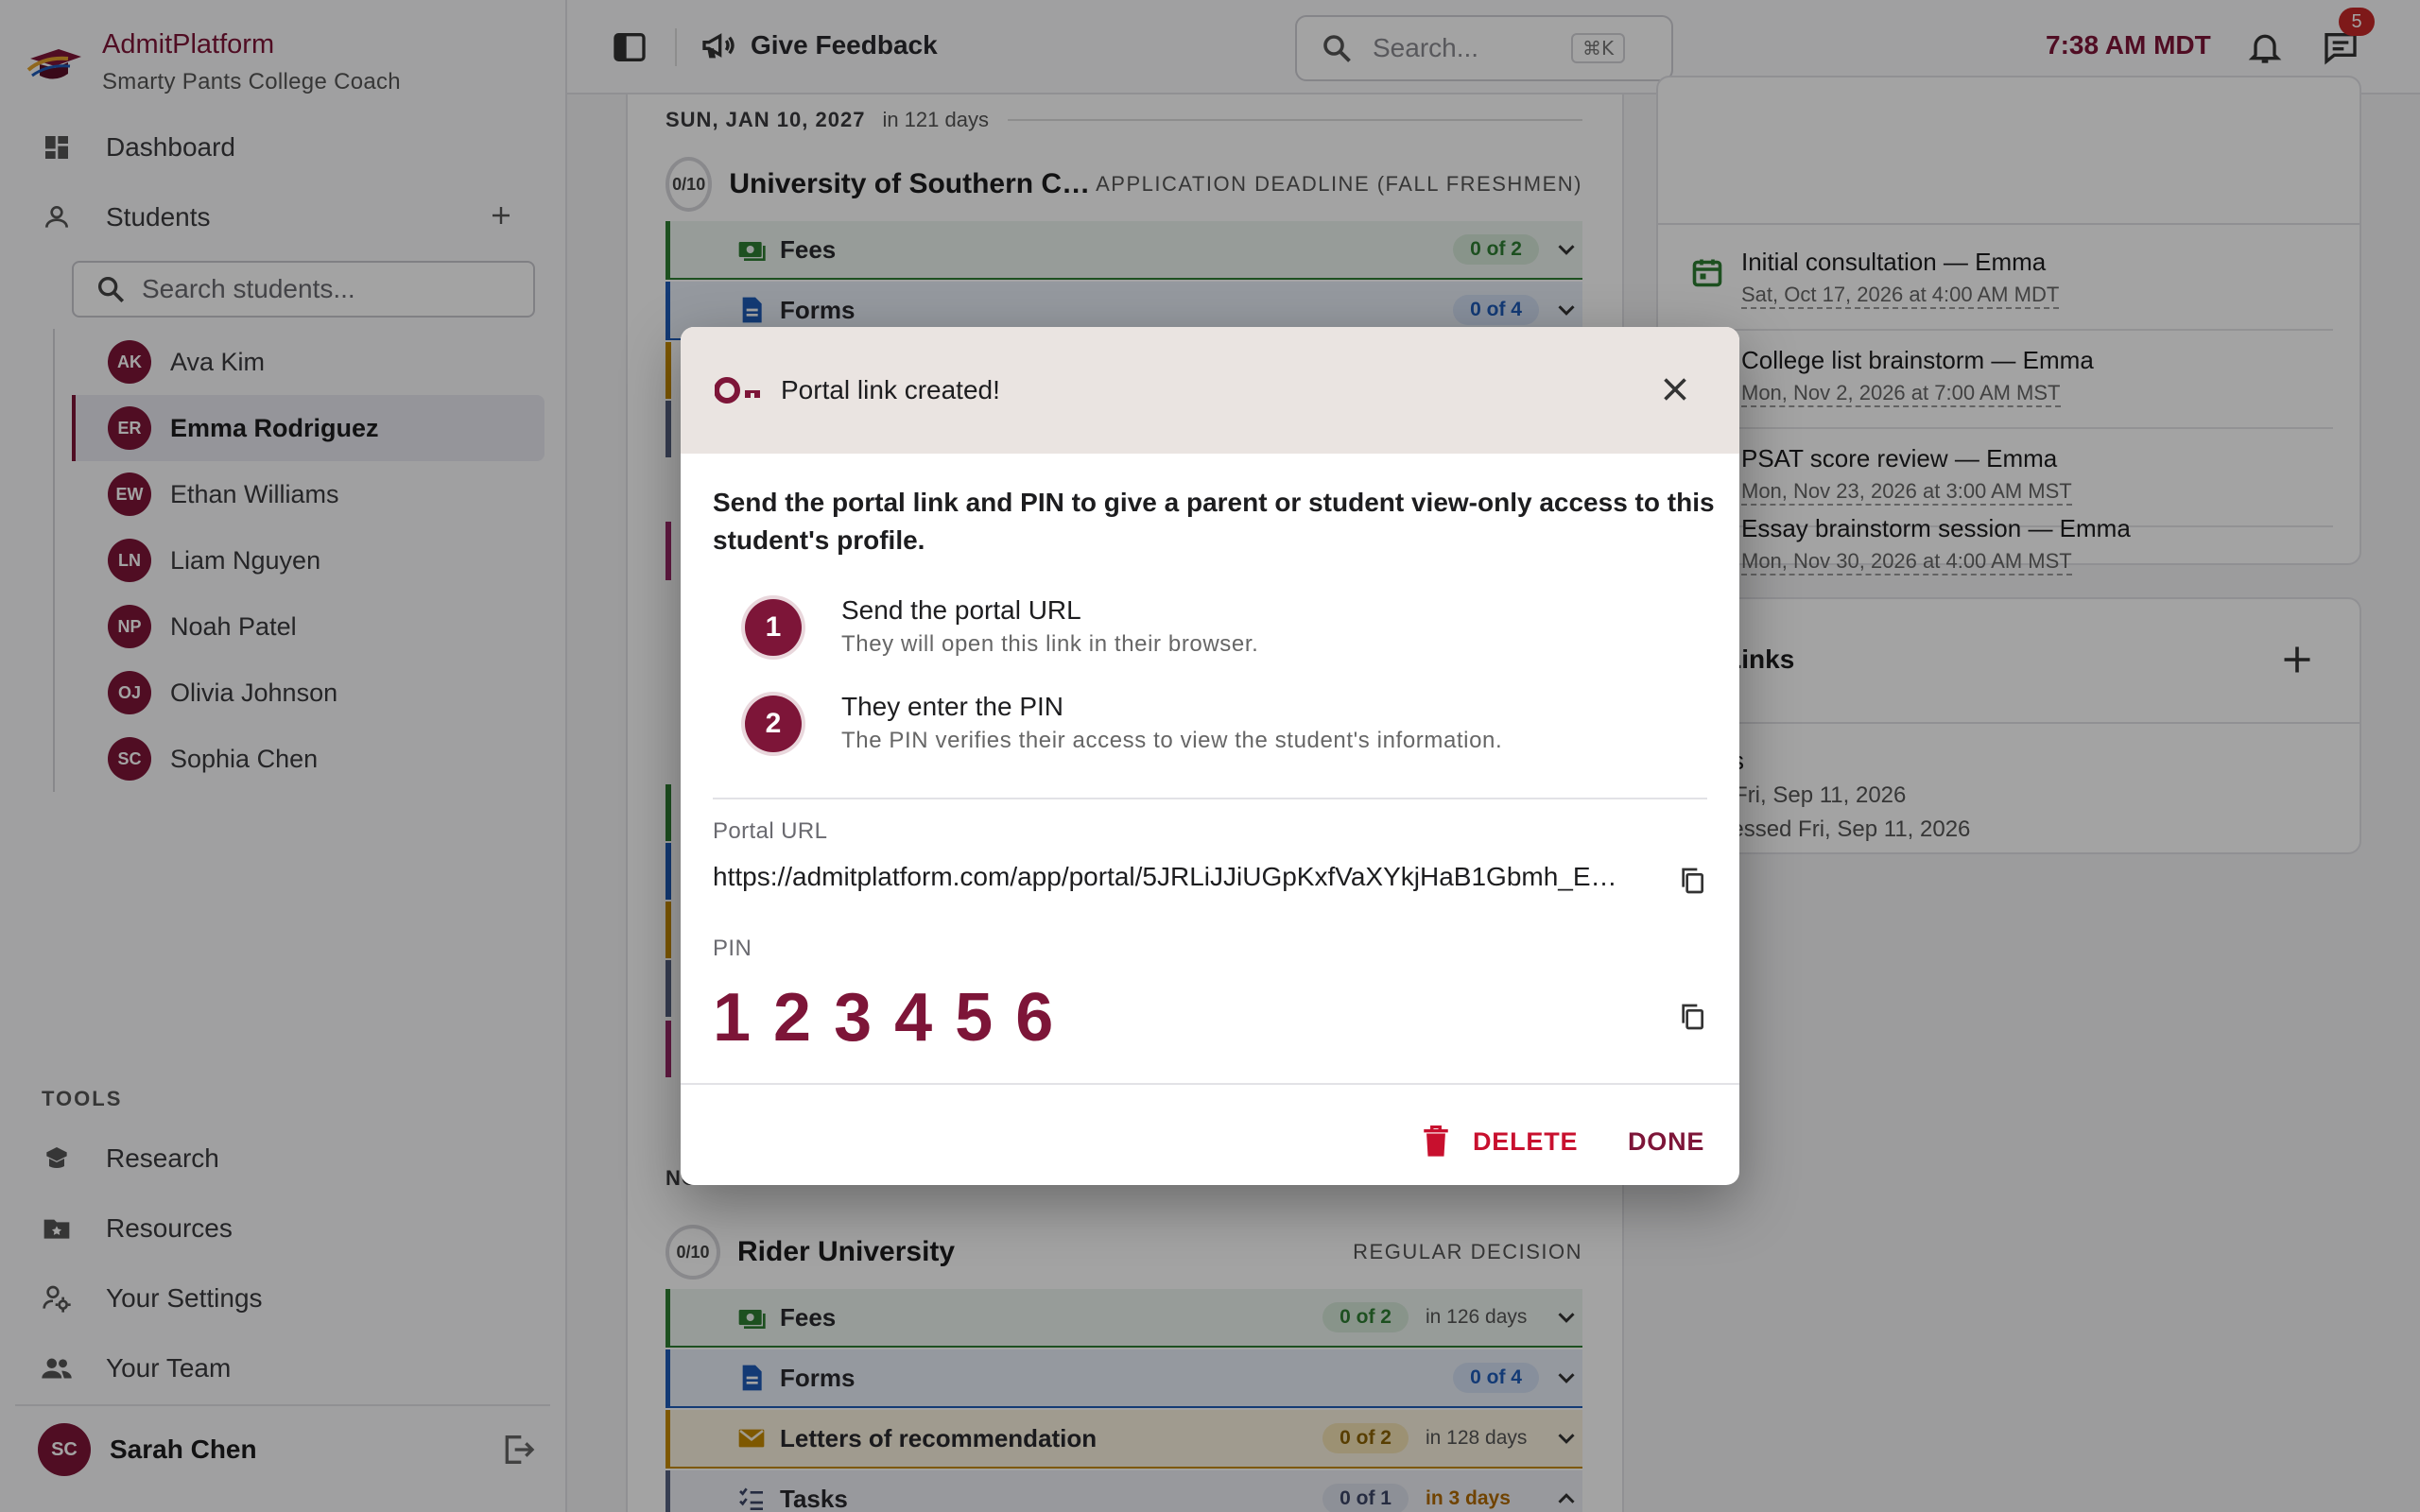 Image resolution: width=2420 pixels, height=1512 pixels. I want to click on done-button-label: DONE, so click(1666, 1141).